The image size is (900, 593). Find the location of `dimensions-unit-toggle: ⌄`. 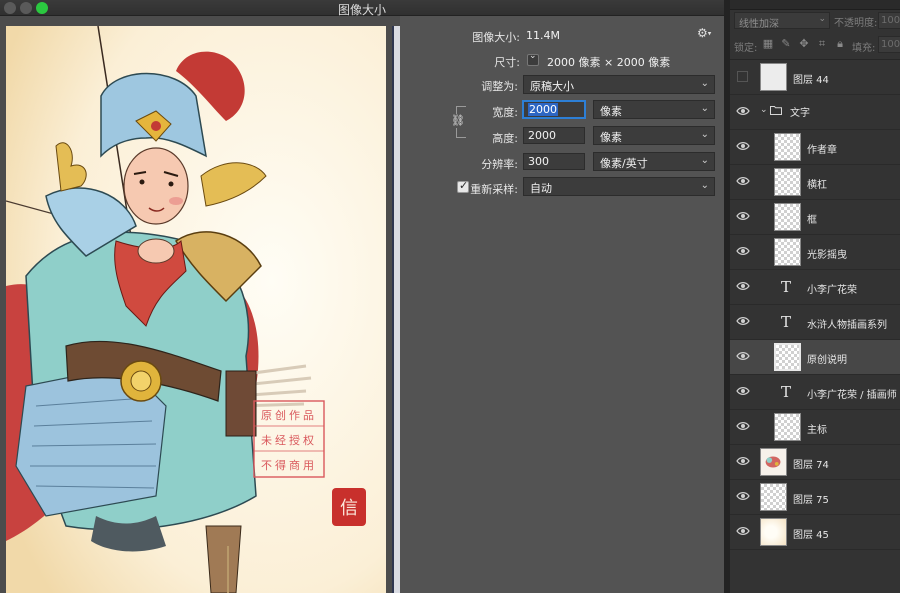

dimensions-unit-toggle: ⌄ is located at coordinates (533, 58).